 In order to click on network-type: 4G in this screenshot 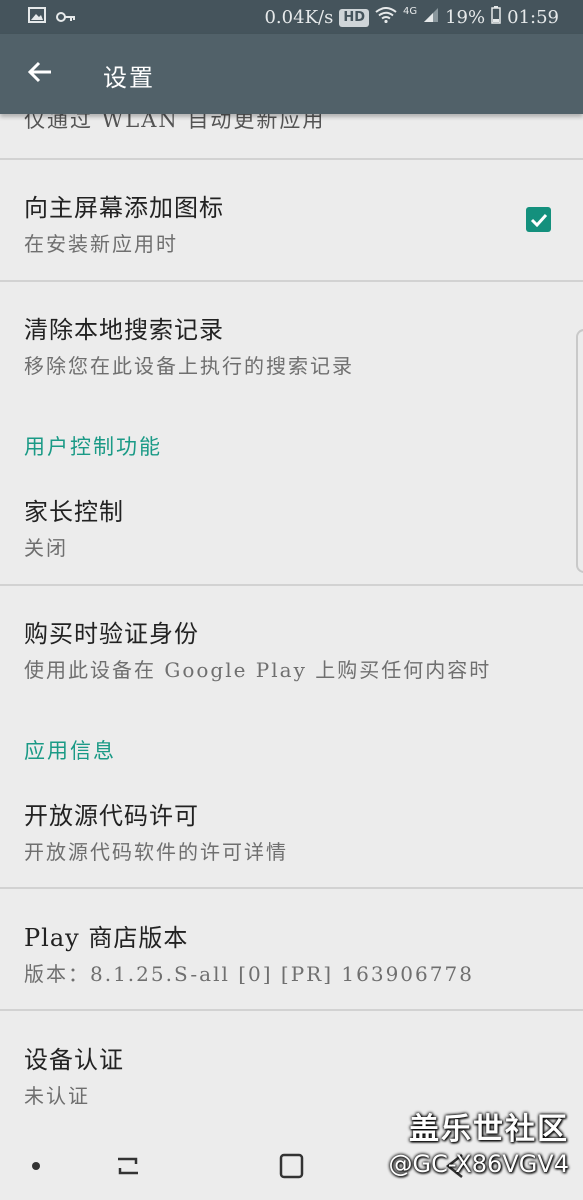, I will do `click(410, 11)`.